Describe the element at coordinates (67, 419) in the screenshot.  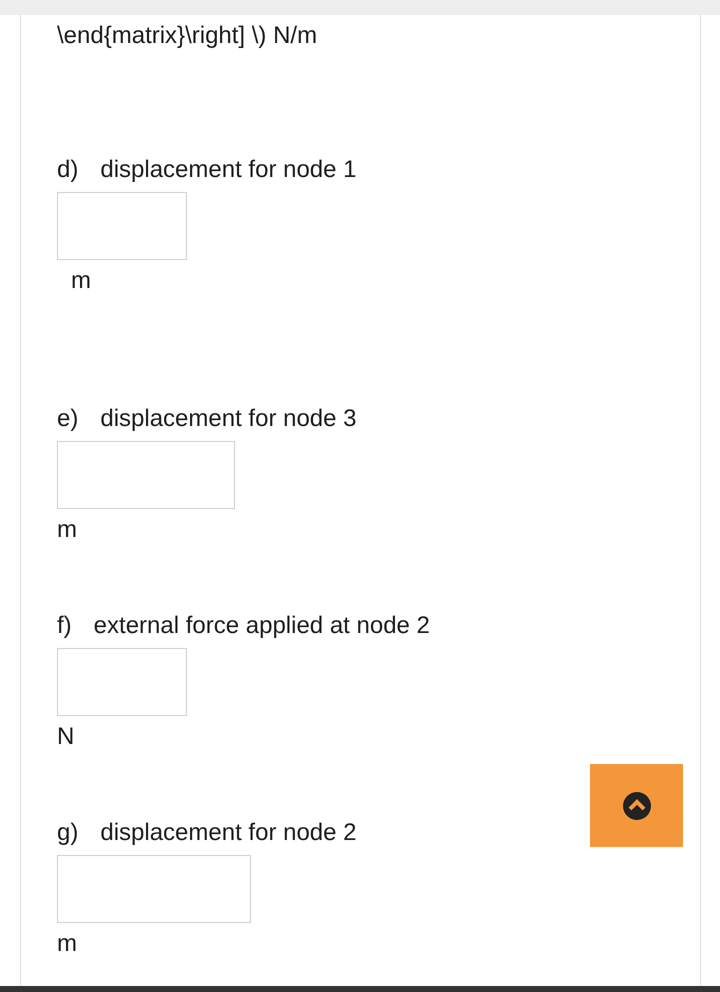
I see `question-letter: e)` at that location.